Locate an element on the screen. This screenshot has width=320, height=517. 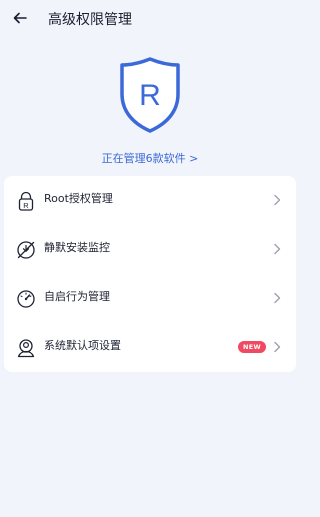
header: 高级权限管理 is located at coordinates (150, 20).